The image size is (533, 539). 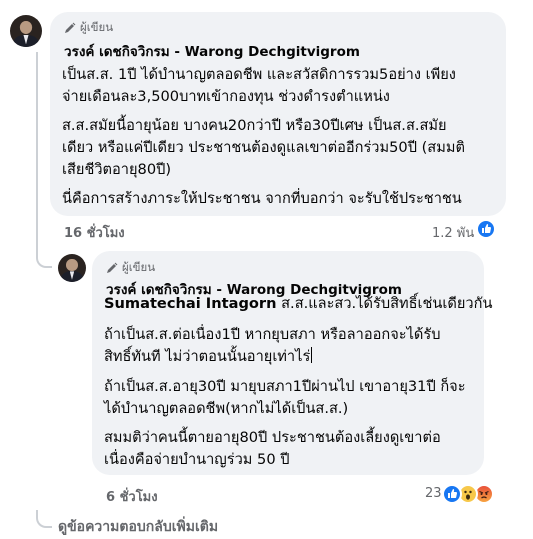 What do you see at coordinates (37, 145) in the screenshot?
I see `thread-vertical-line` at bounding box center [37, 145].